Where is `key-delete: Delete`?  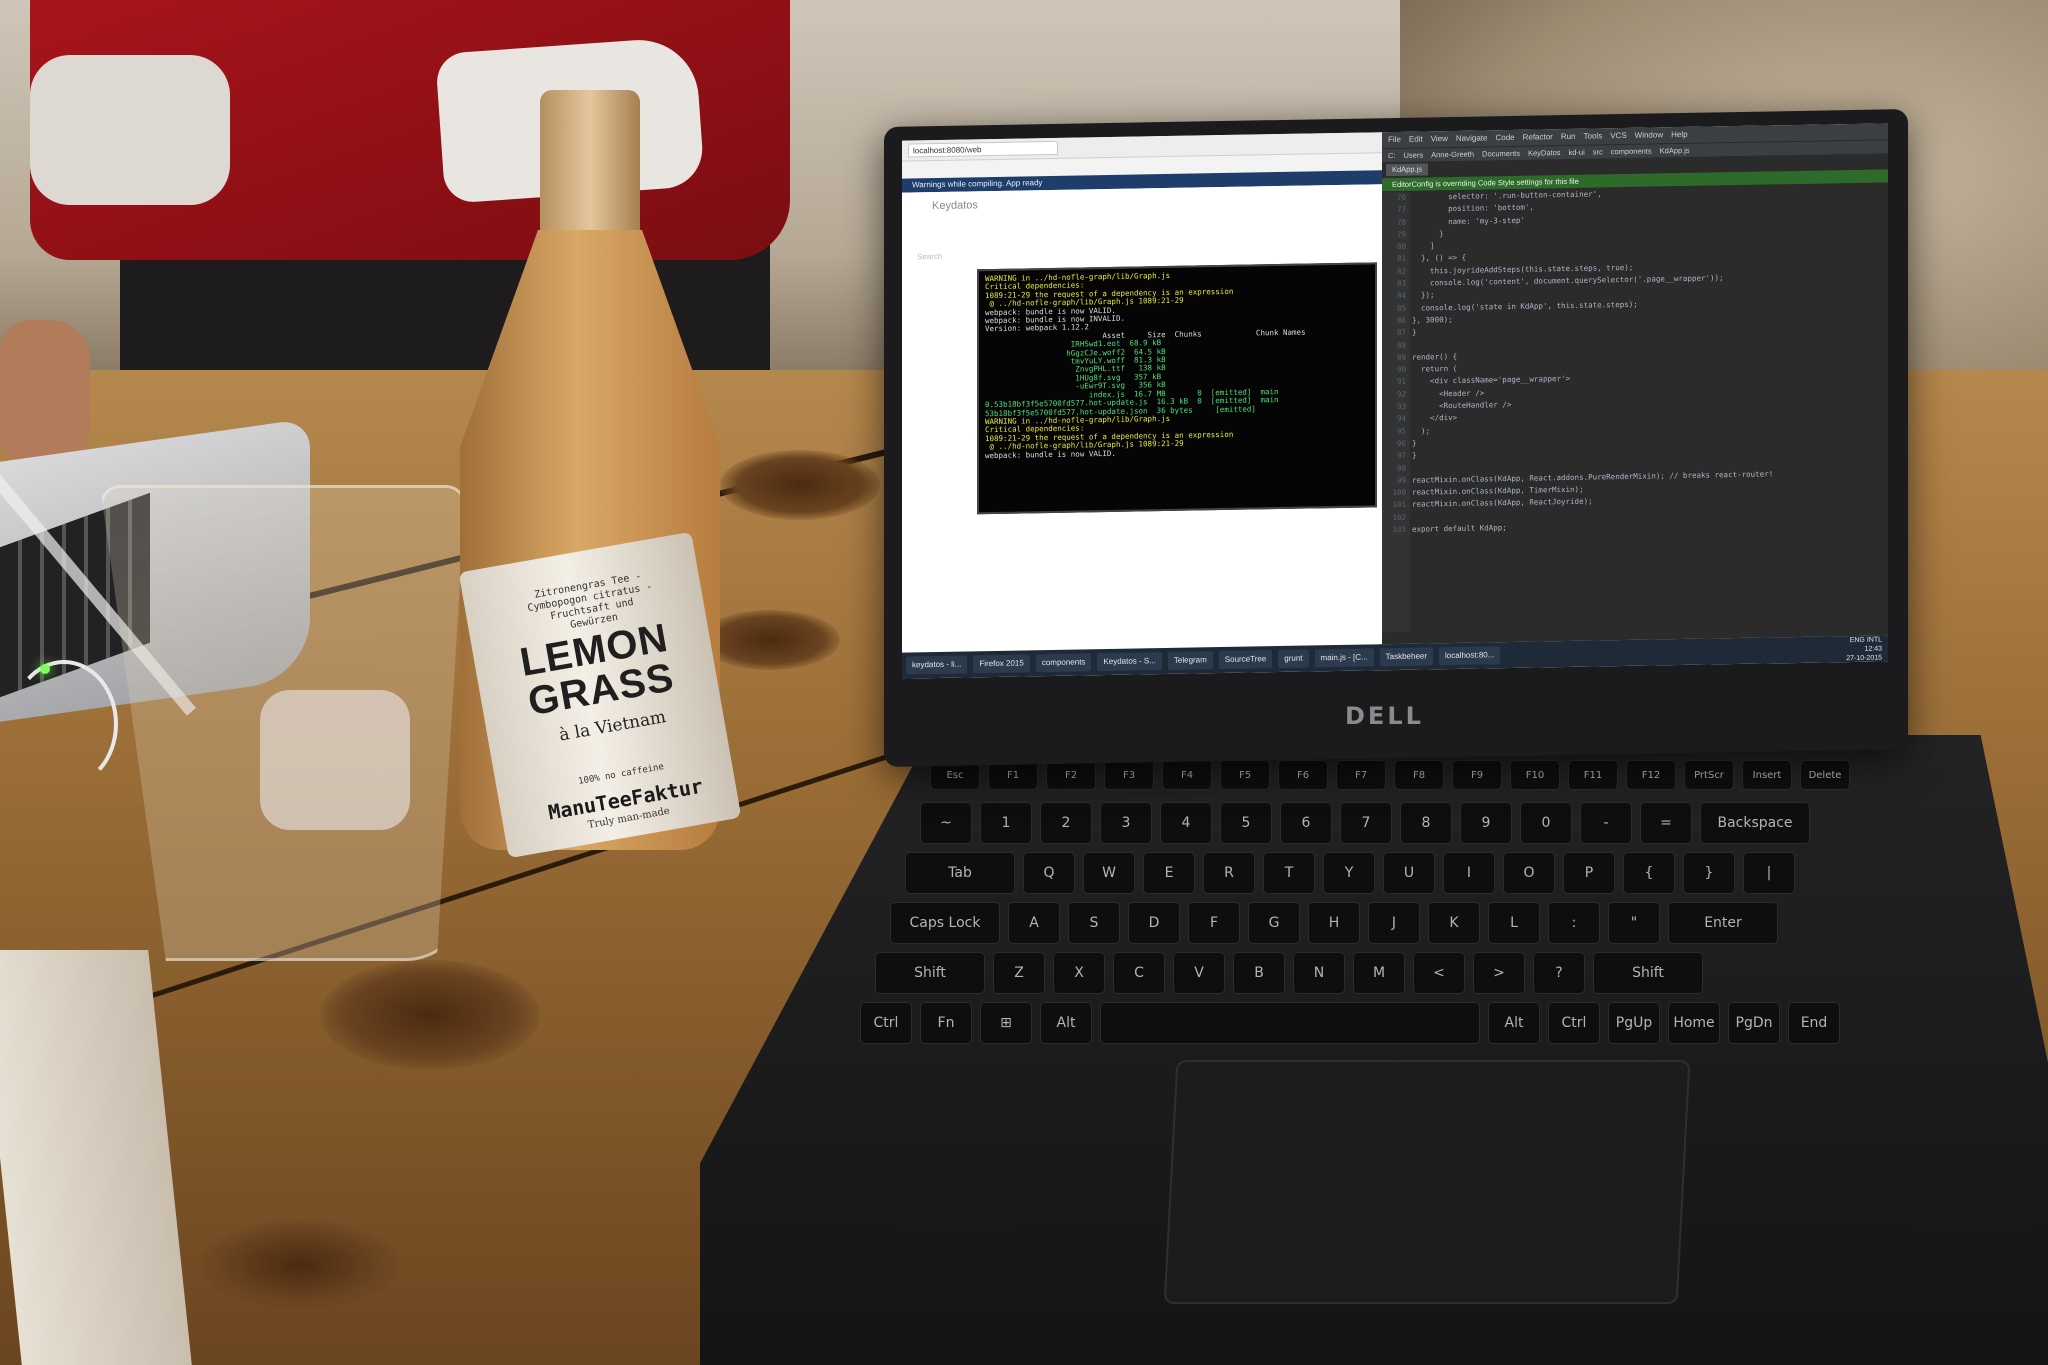 key-delete: Delete is located at coordinates (1825, 775).